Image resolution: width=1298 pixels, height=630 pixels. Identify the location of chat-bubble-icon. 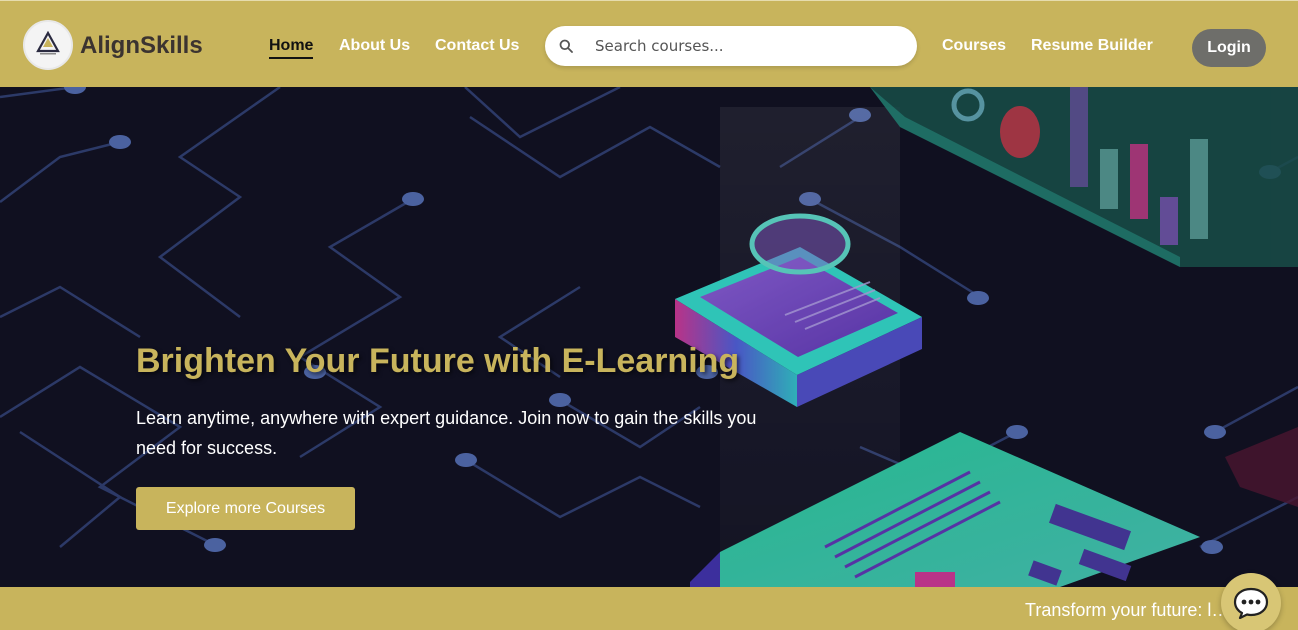
(1251, 603).